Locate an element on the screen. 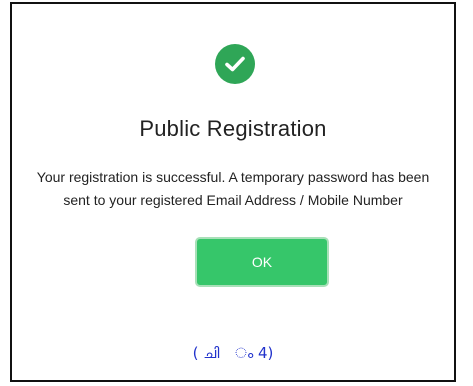  figure-caption: ( ചി ം 4) is located at coordinates (233, 353).